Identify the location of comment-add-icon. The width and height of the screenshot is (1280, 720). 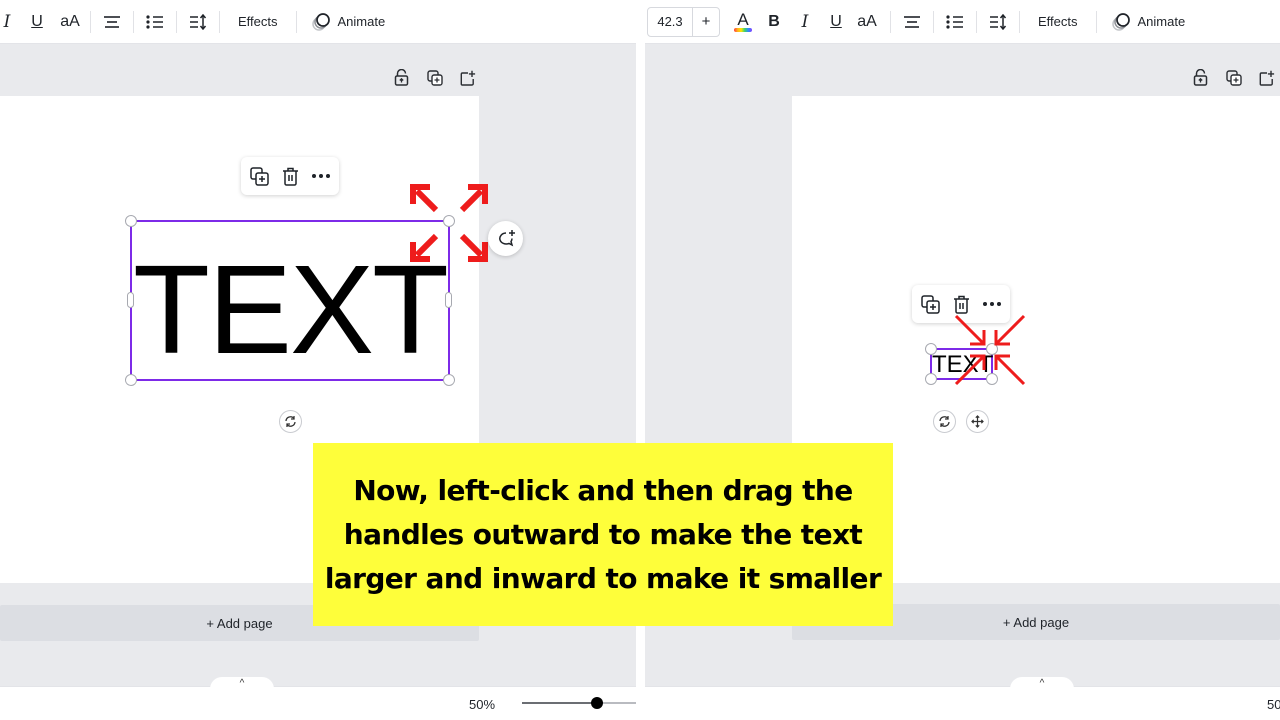
(506, 238).